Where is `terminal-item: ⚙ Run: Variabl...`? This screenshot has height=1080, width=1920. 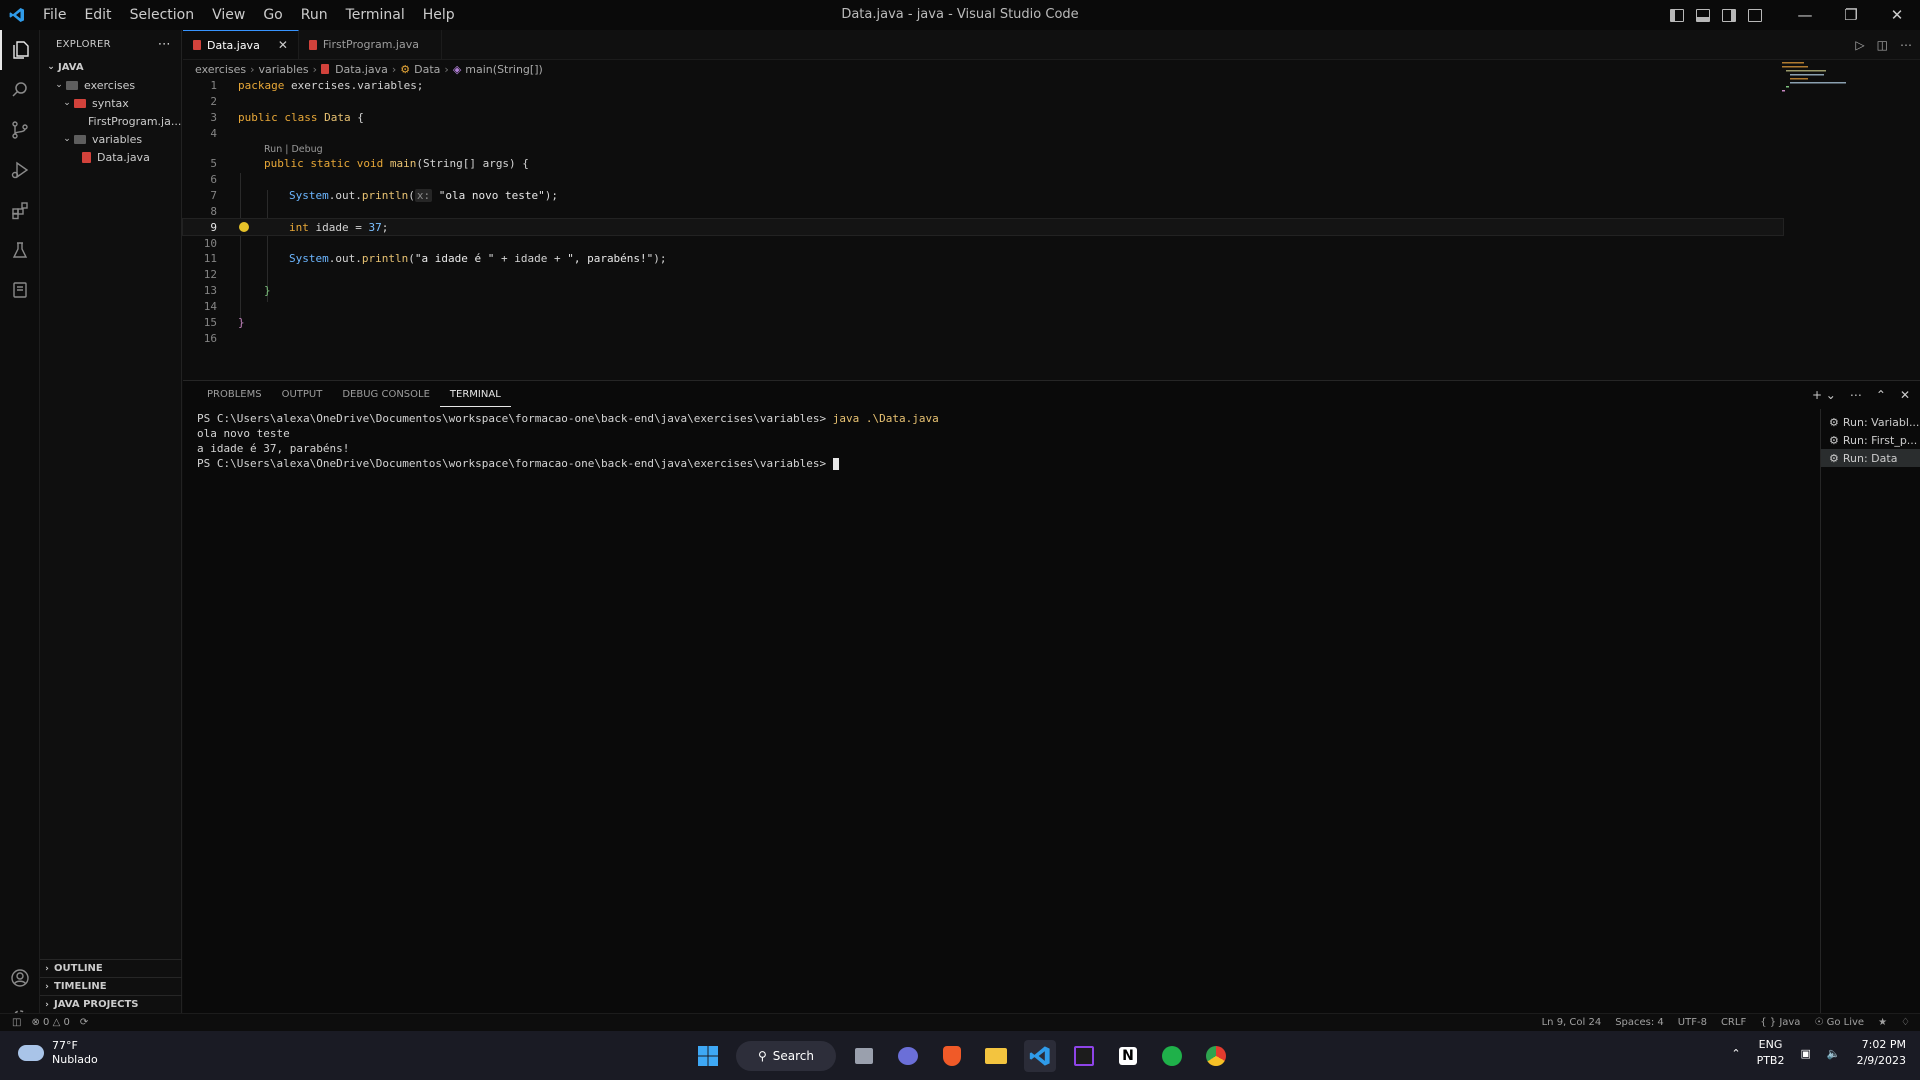 terminal-item: ⚙ Run: Variabl... is located at coordinates (1870, 422).